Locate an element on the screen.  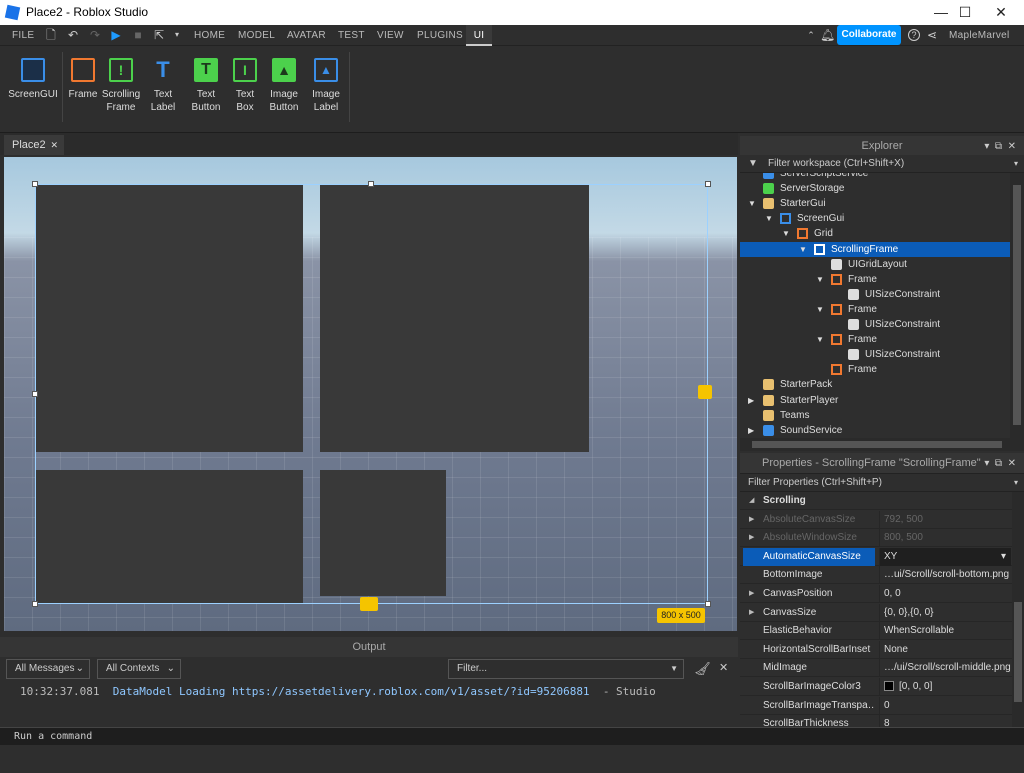
new-file-icon: 🗋 is located at coordinates (51, 35).